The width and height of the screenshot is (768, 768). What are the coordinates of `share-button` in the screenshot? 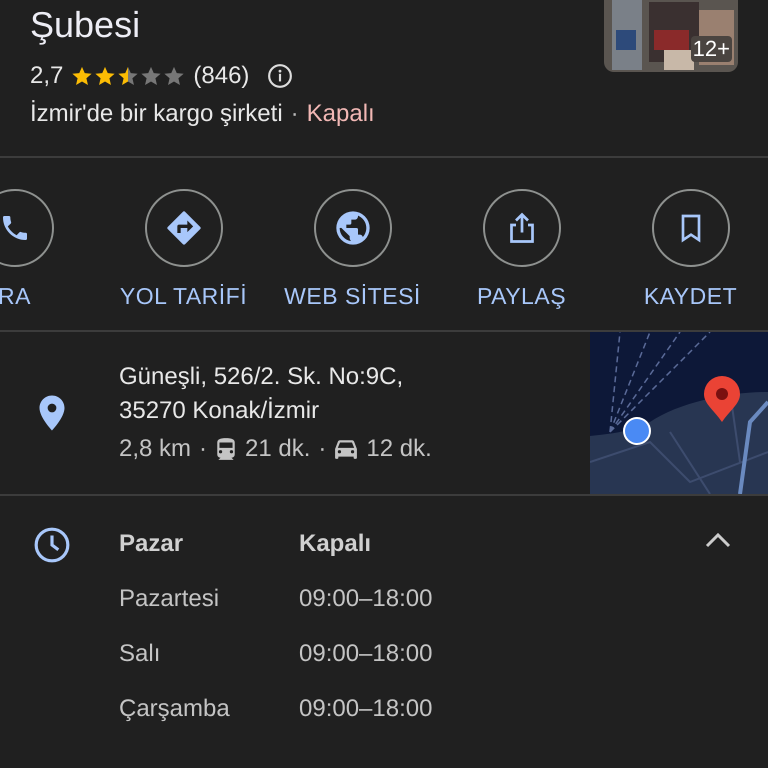 It's located at (521, 228).